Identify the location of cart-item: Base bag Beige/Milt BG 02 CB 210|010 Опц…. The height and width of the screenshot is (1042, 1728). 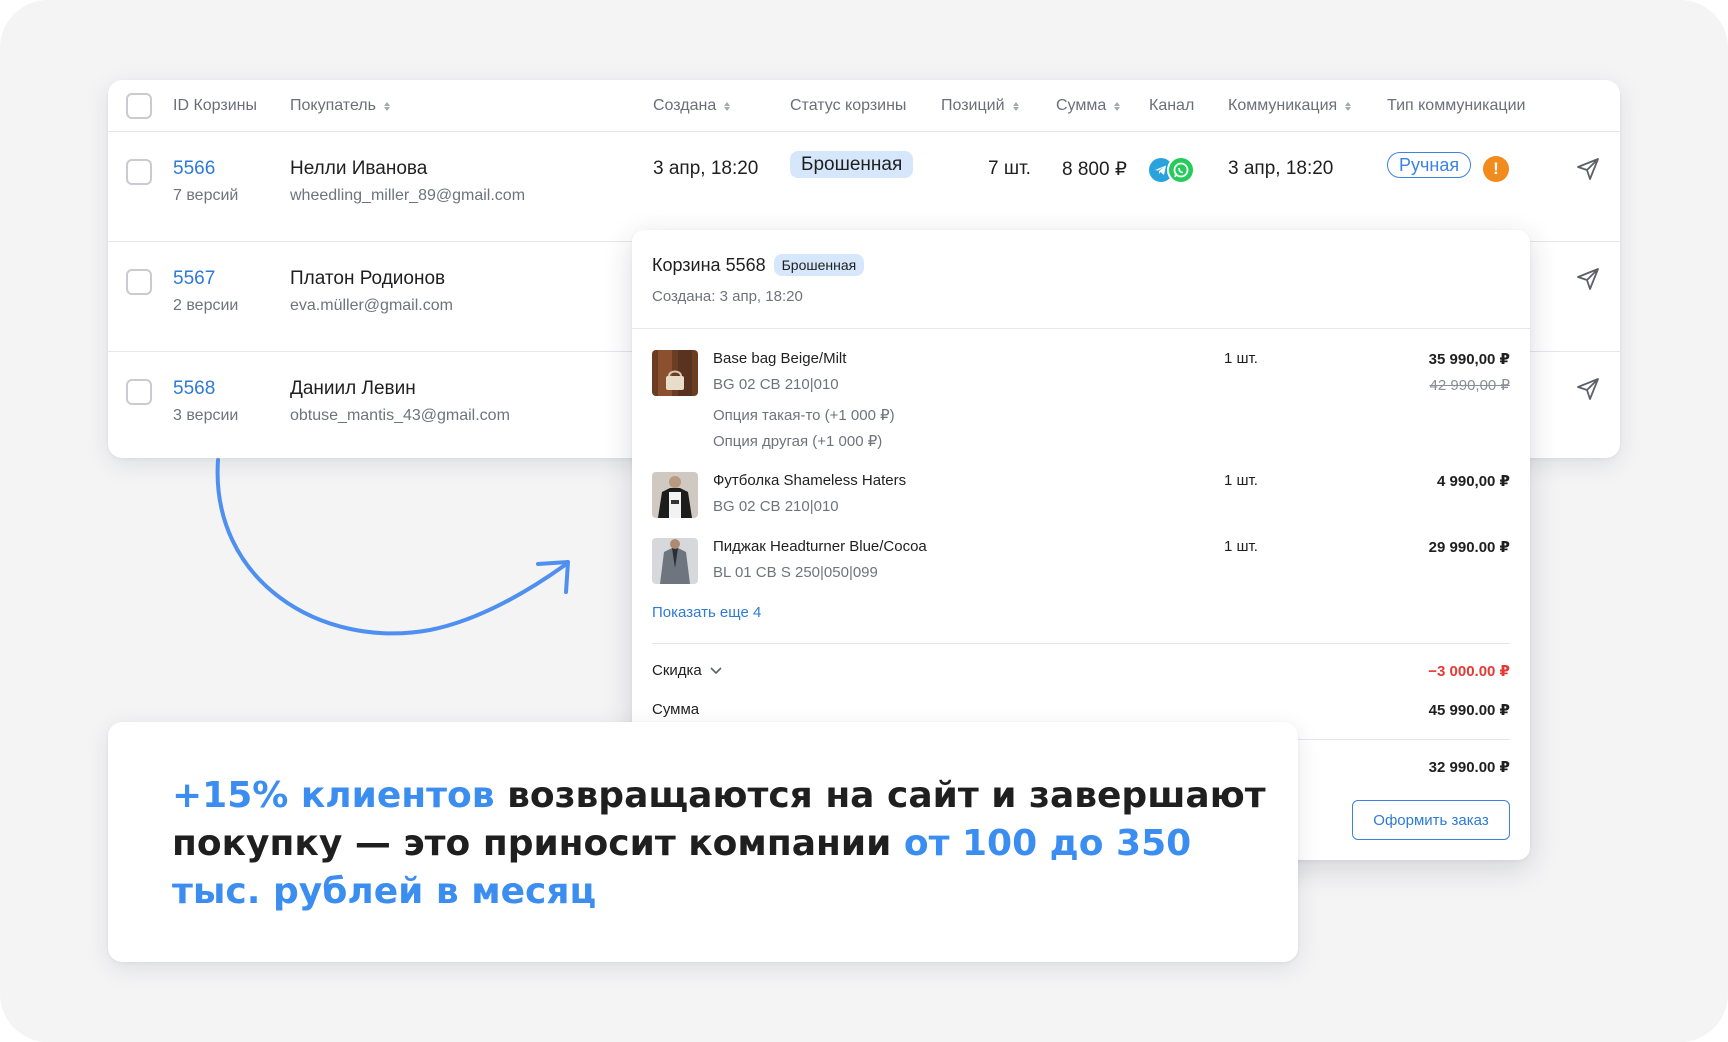
(1081, 405).